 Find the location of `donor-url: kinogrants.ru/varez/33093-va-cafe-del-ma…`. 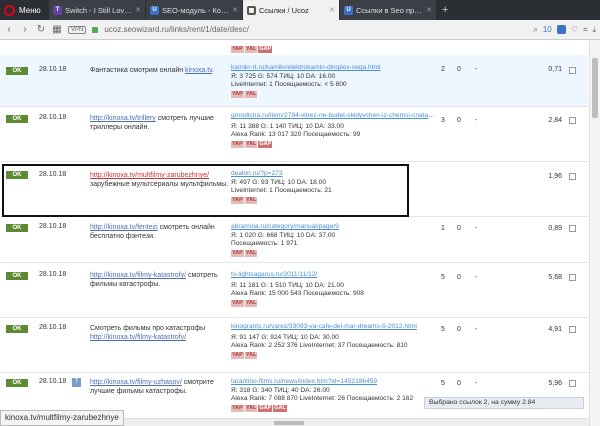

donor-url: kinogrants.ru/varez/33093-va-cafe-del-ma… is located at coordinates (333, 327).